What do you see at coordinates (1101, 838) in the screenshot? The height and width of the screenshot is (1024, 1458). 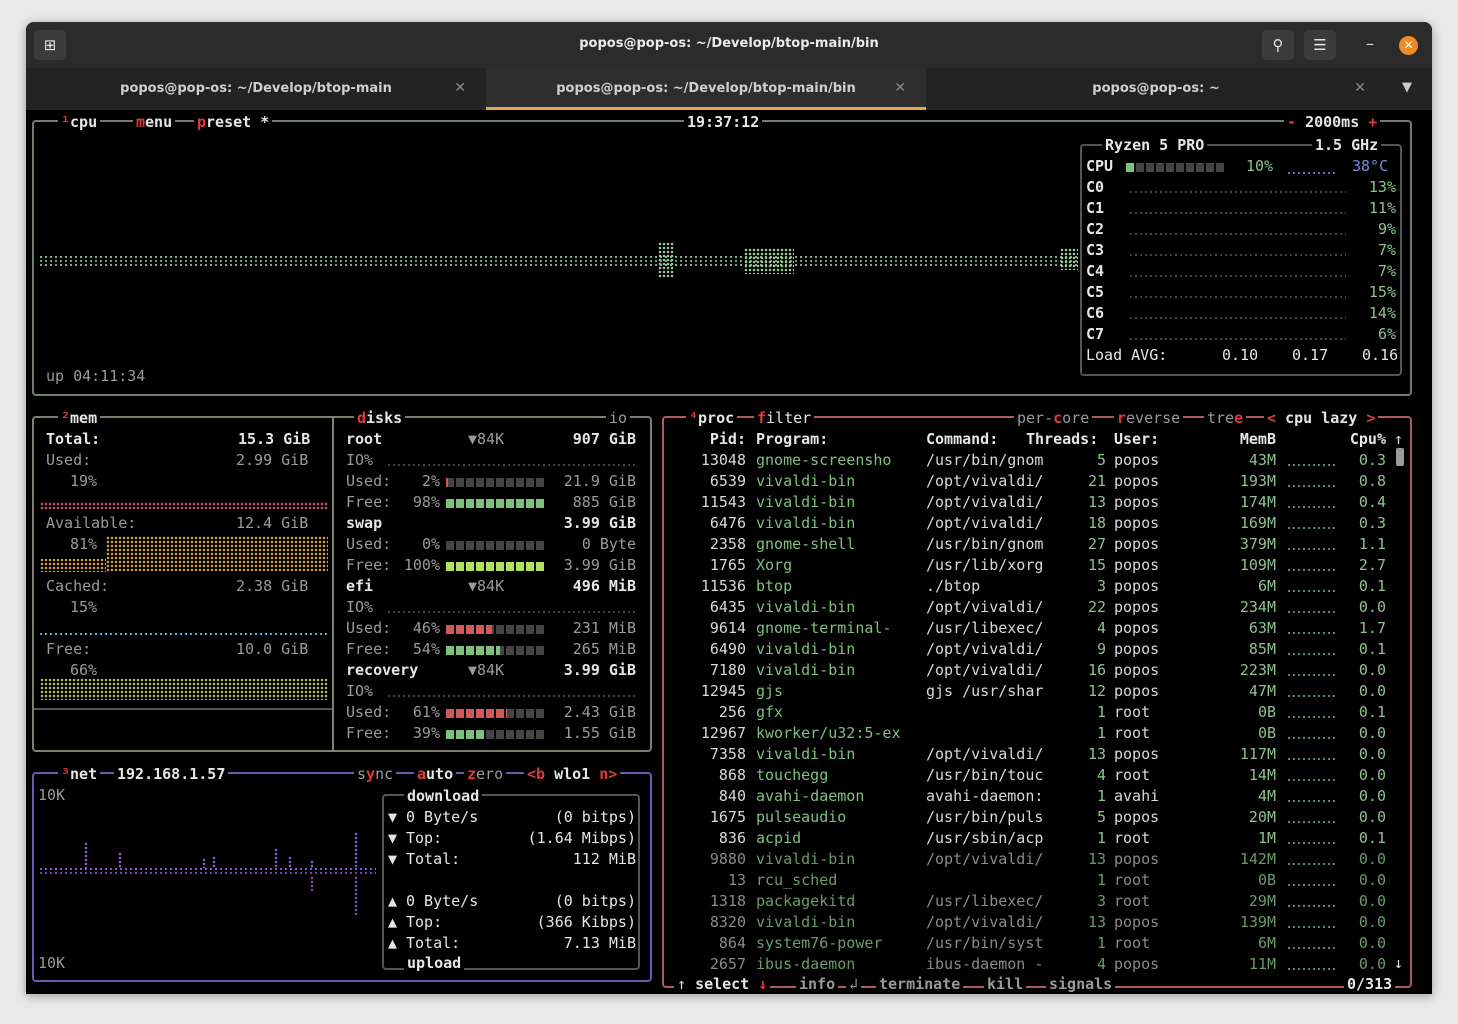 I see `proc-threads: 1` at bounding box center [1101, 838].